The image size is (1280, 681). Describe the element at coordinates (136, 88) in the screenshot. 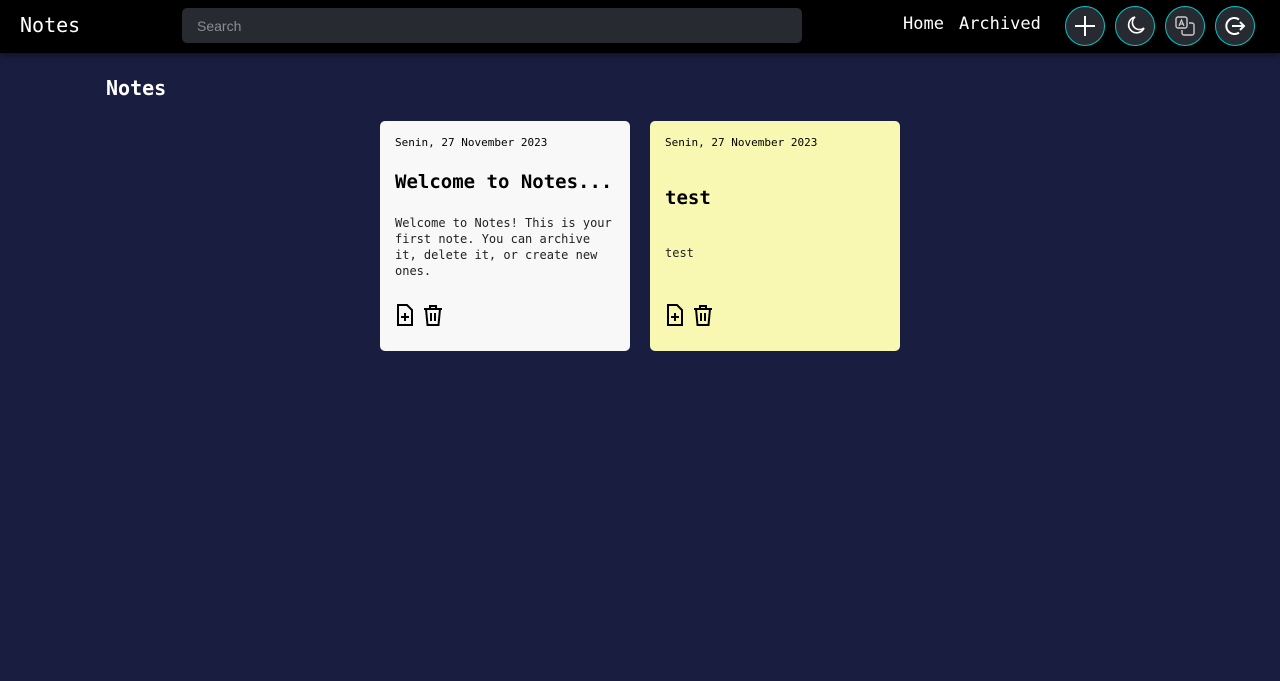

I see `page-title: Notes` at that location.